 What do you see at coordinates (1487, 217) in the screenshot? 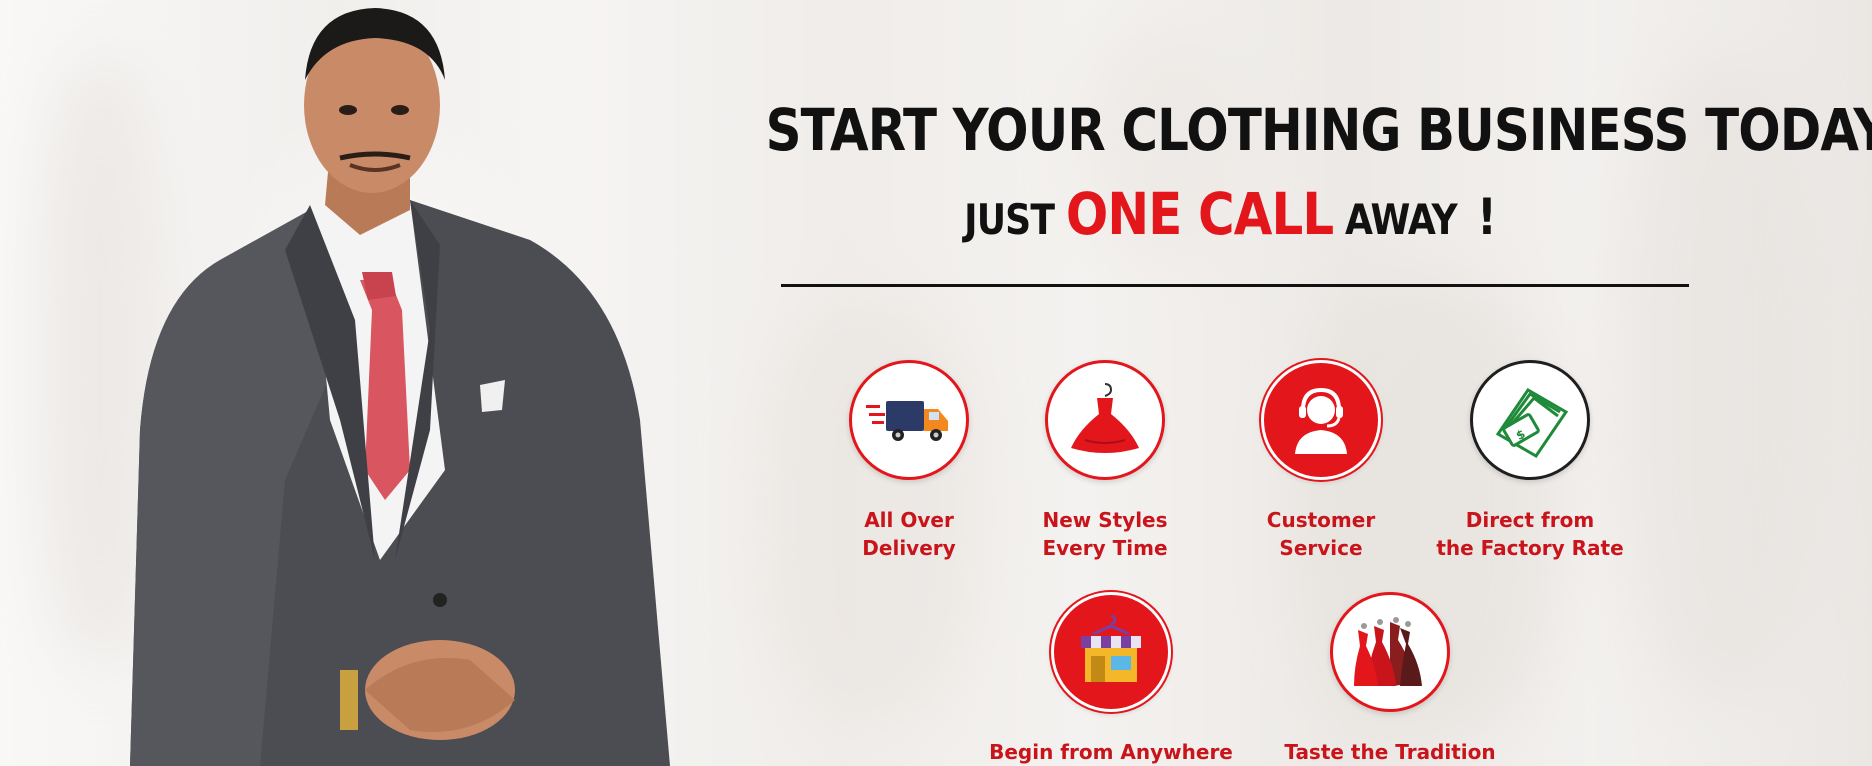
I see `subtitle-exclamation: !` at bounding box center [1487, 217].